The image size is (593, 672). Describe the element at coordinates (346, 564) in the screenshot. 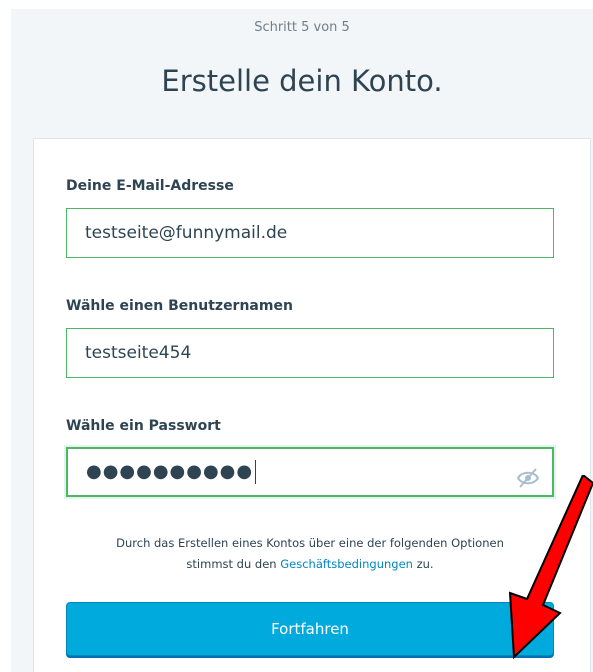

I see `terms-link: Geschäftsbedingungen` at that location.